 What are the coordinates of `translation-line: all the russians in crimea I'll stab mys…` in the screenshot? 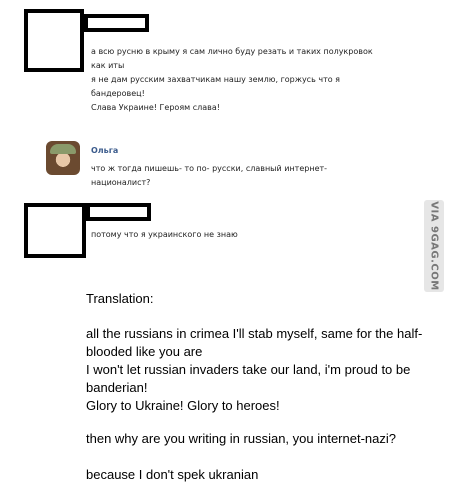 It's located at (254, 333).